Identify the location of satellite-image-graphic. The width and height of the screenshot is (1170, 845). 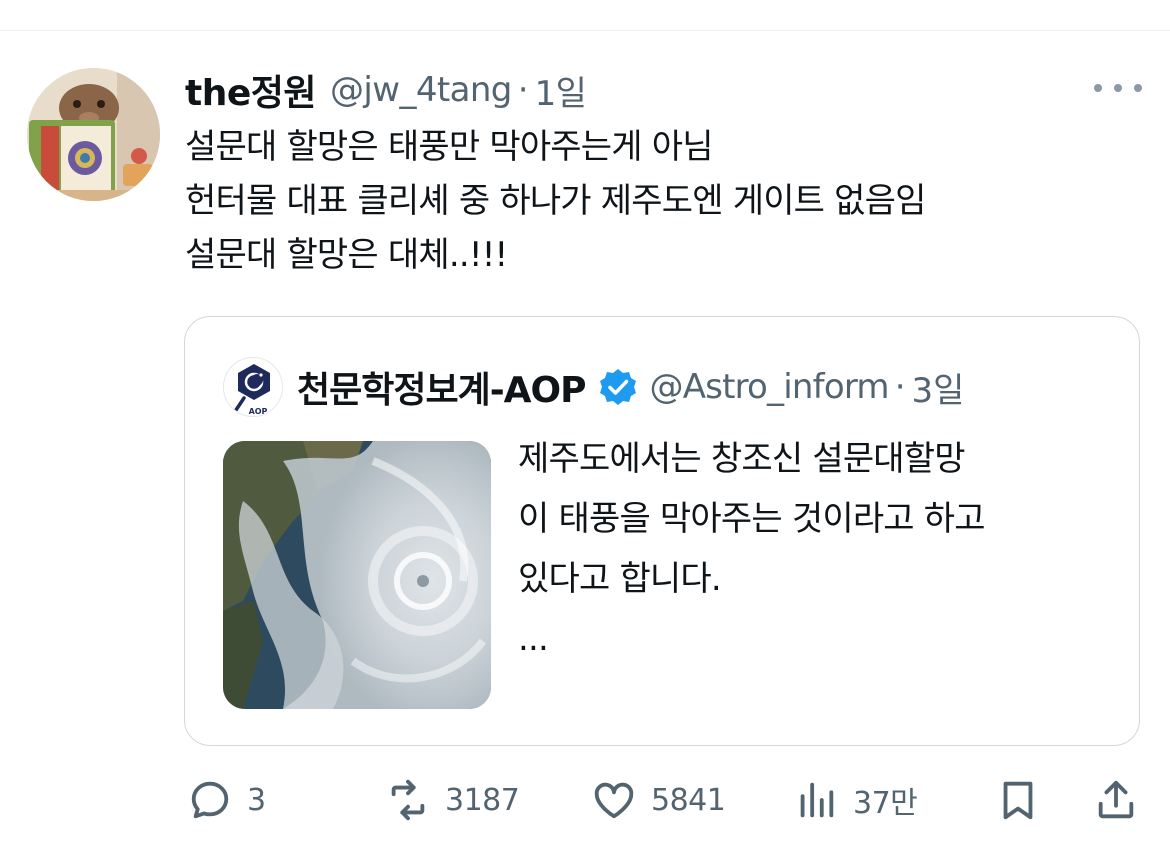
(357, 575).